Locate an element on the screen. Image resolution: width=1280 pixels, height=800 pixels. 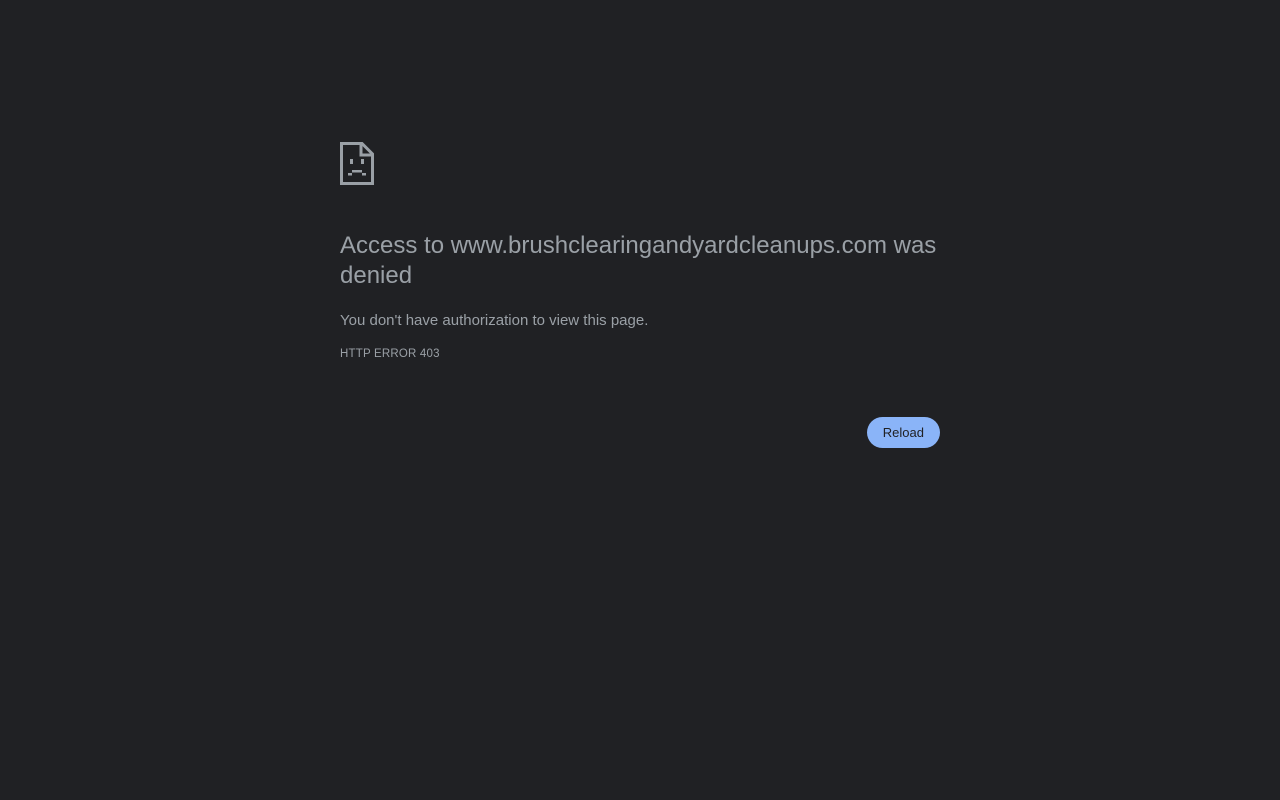
sad-page-icon is located at coordinates (357, 163).